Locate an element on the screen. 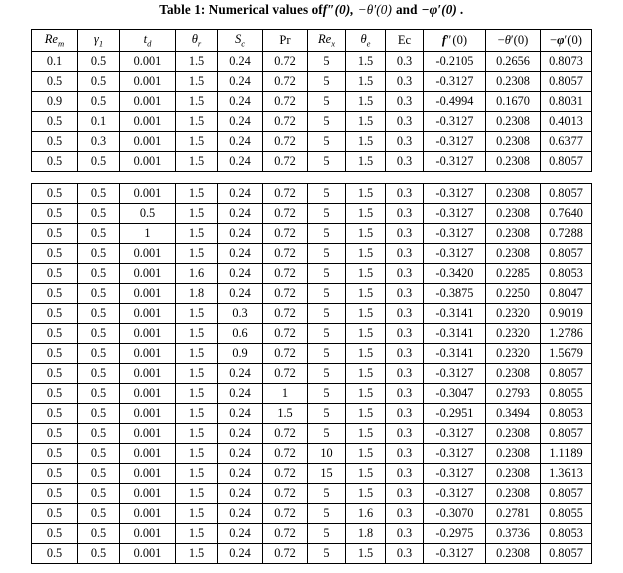  table-cell: 0.2781 is located at coordinates (513, 513).